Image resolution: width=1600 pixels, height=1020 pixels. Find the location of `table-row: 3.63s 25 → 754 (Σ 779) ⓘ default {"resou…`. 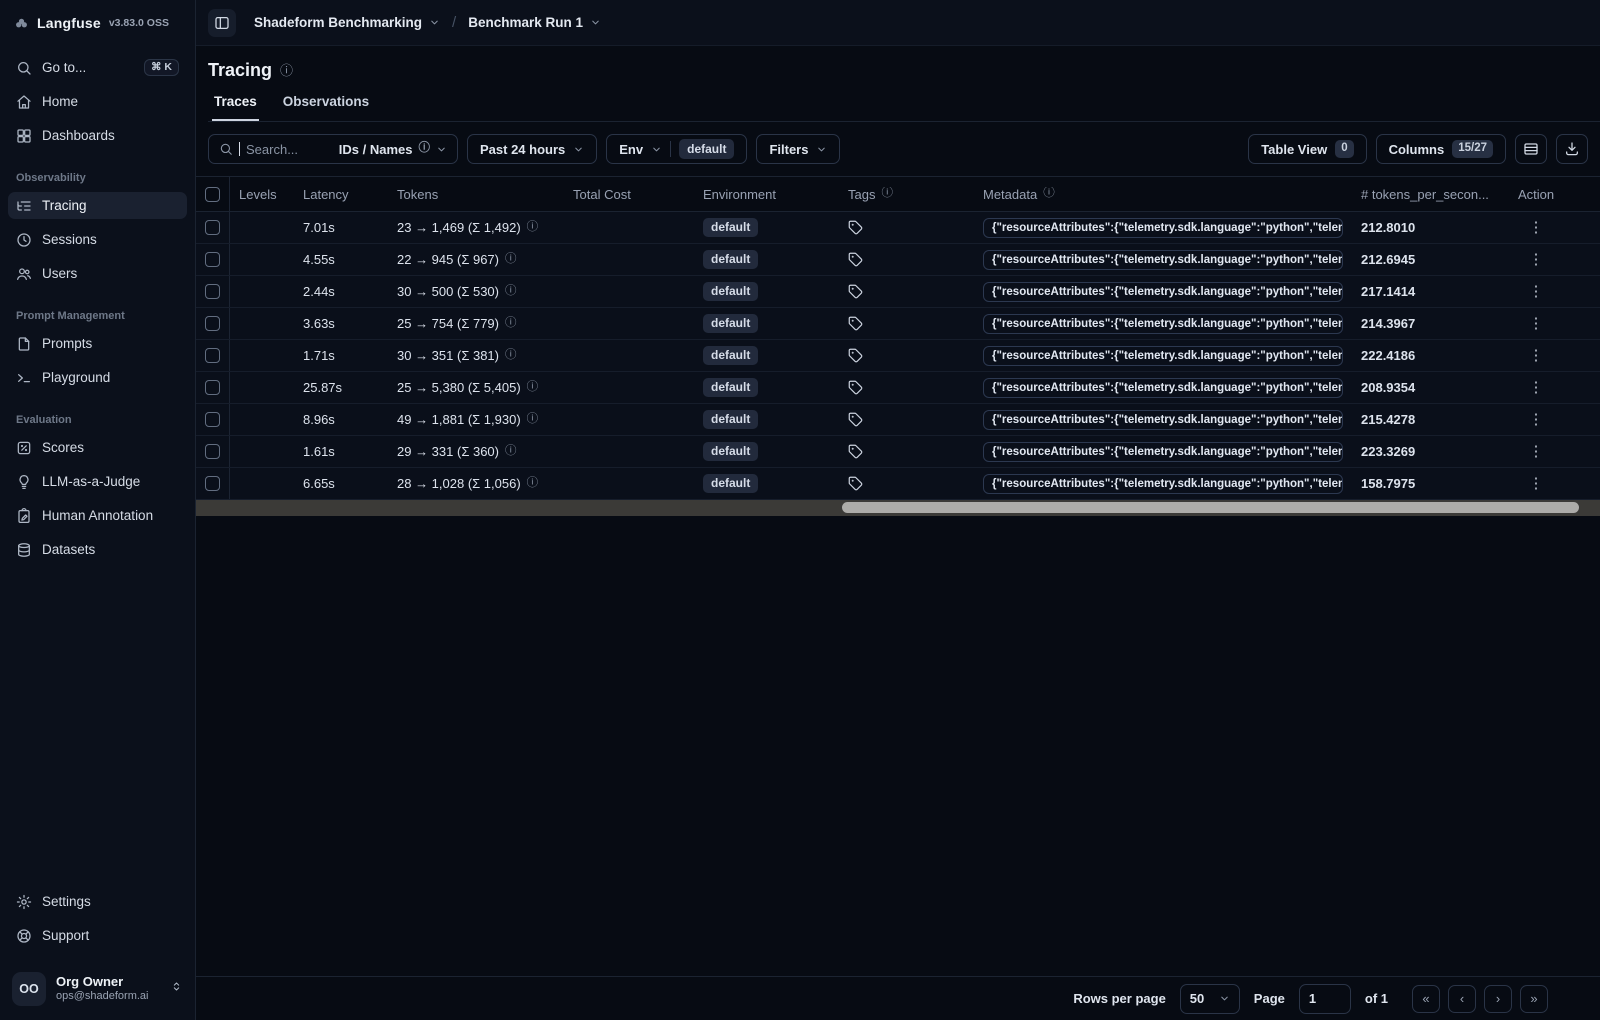

table-row: 3.63s 25 → 754 (Σ 779) ⓘ default {"resou… is located at coordinates (898, 324).